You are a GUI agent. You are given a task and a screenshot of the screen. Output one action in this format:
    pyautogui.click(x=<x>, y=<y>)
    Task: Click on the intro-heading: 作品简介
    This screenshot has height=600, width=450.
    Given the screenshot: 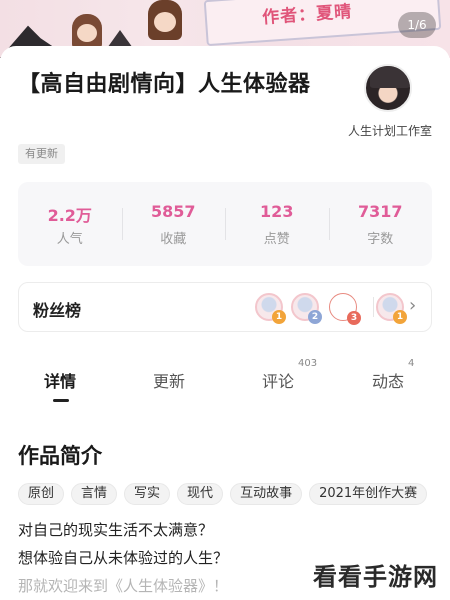 What is the action you would take?
    pyautogui.click(x=60, y=456)
    